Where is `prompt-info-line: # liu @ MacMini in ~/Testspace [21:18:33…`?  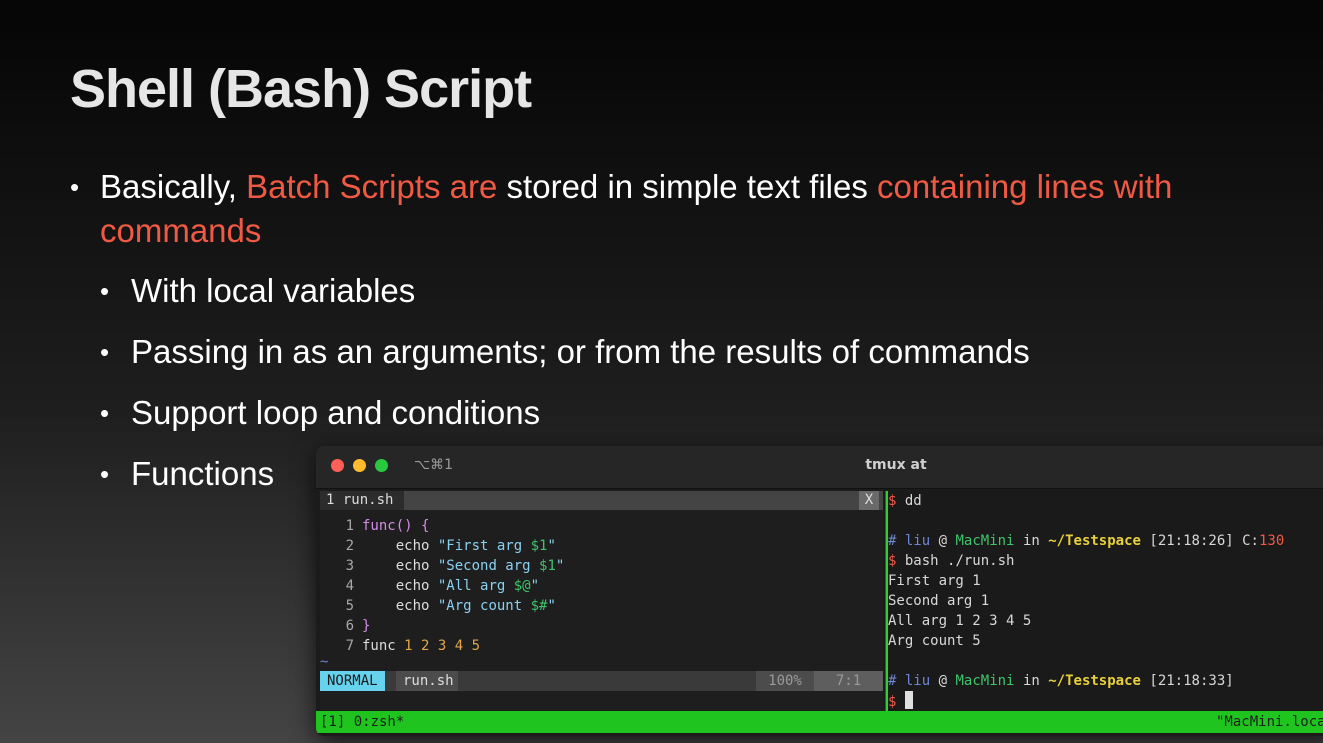
prompt-info-line: # liu @ MacMini in ~/Testspace [21:18:33… is located at coordinates (1105, 681).